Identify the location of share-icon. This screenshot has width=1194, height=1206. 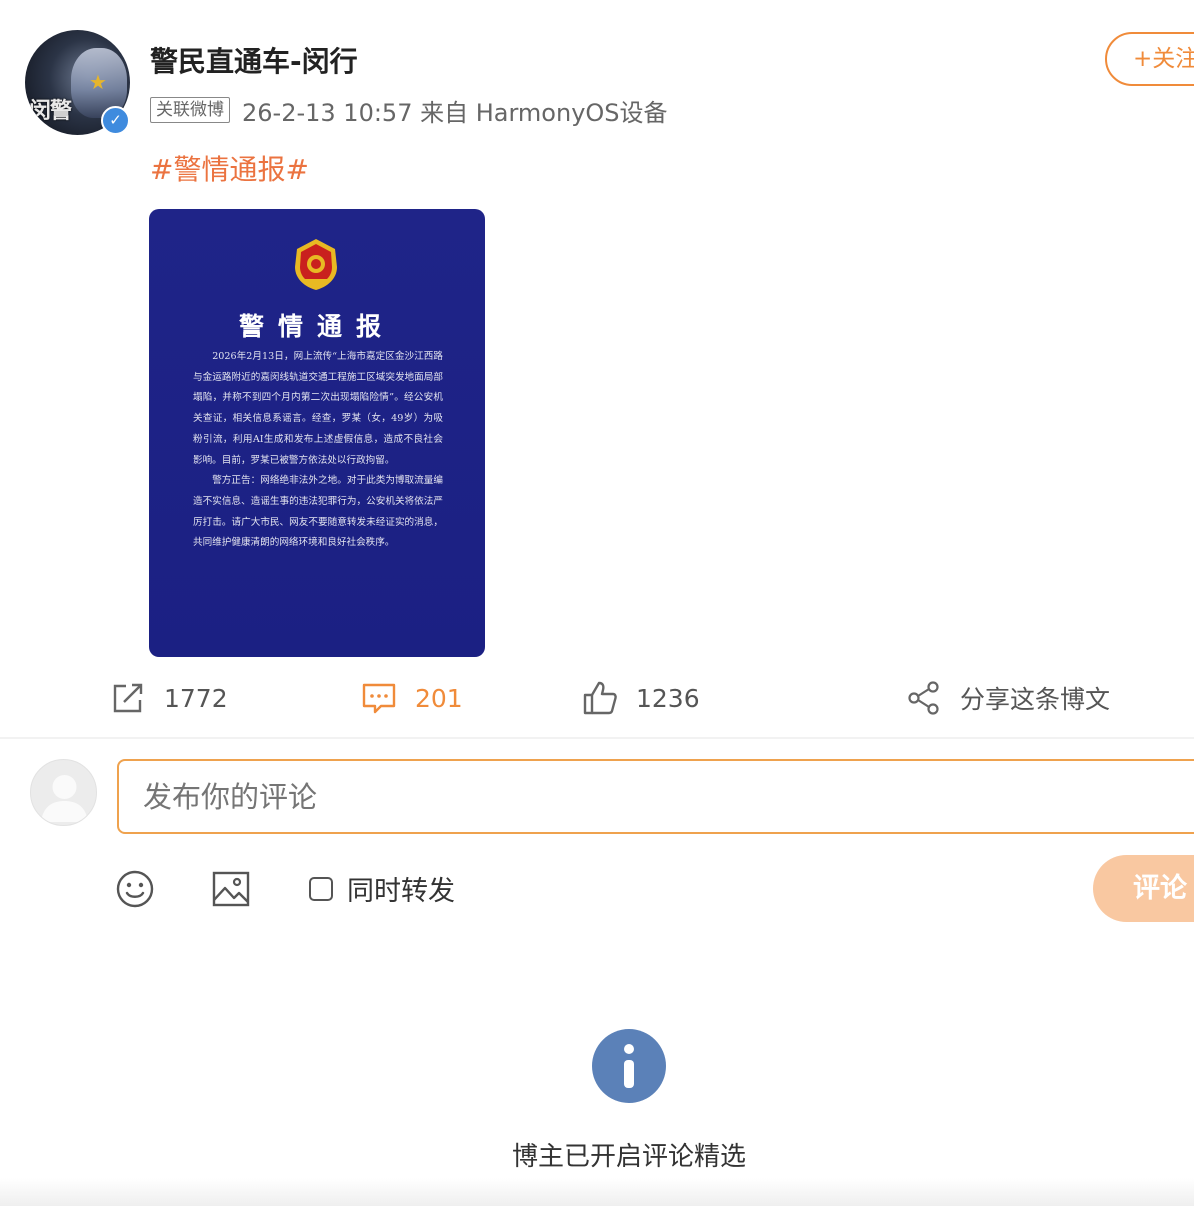
(923, 698).